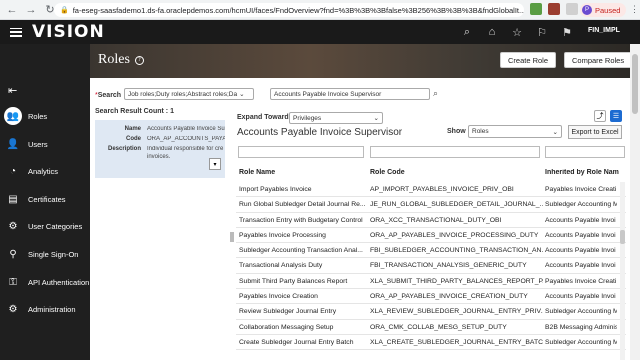  I want to click on role-type-value: Job roles;Duty roles;Abstract roles;Da, so click(183, 94).